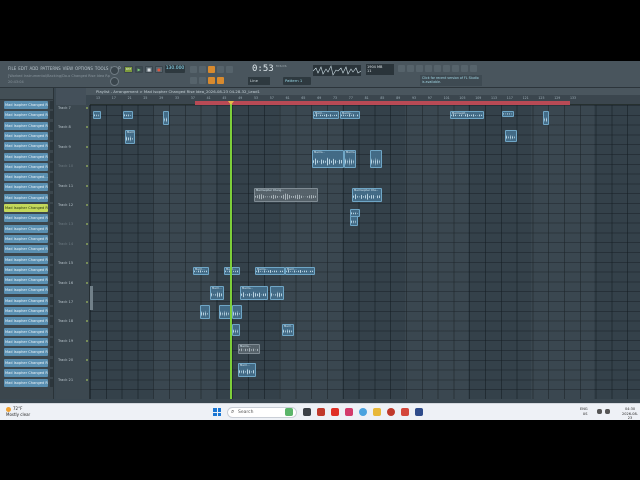 The image size is (640, 480). Describe the element at coordinates (428, 68) in the screenshot. I see `mixer-icon` at that location.